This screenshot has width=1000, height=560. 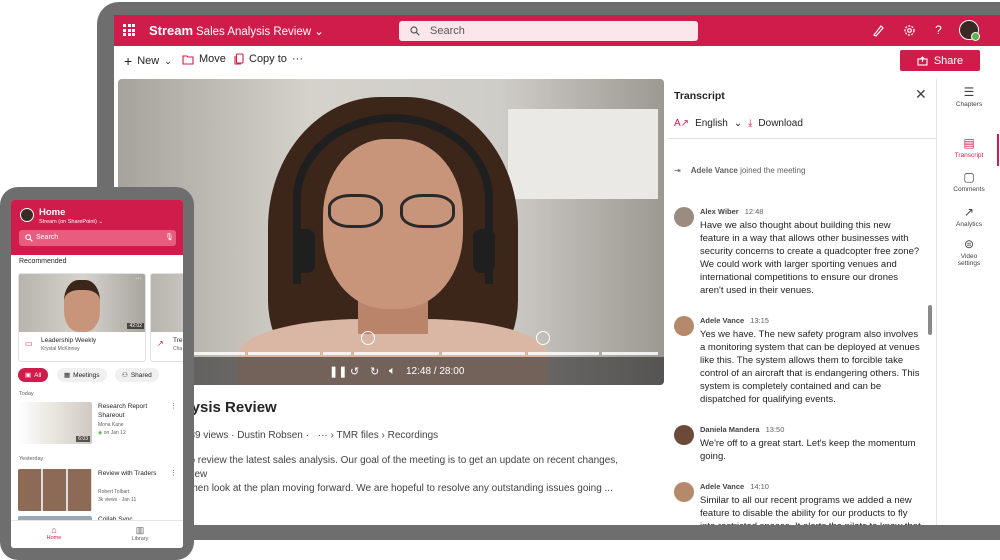 What do you see at coordinates (969, 92) in the screenshot?
I see `chapters-icon: ☰` at bounding box center [969, 92].